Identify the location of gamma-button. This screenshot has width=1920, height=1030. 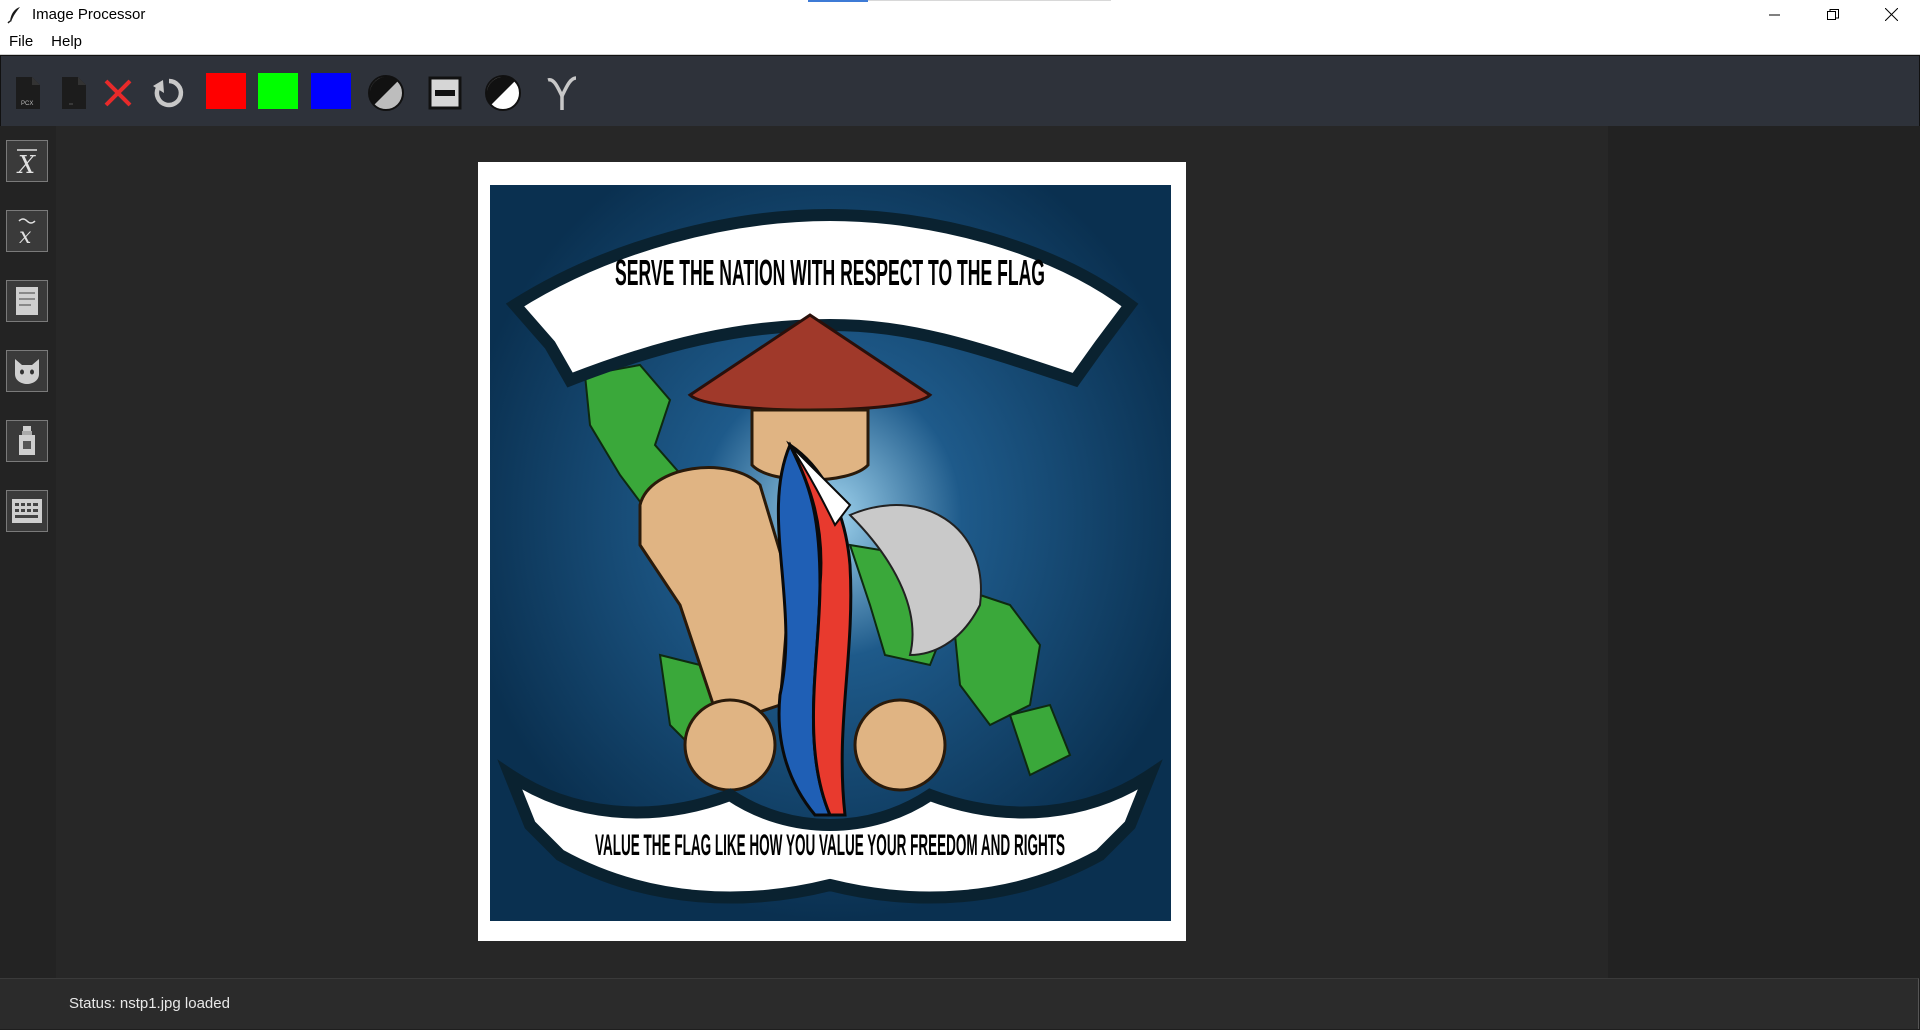
(562, 93).